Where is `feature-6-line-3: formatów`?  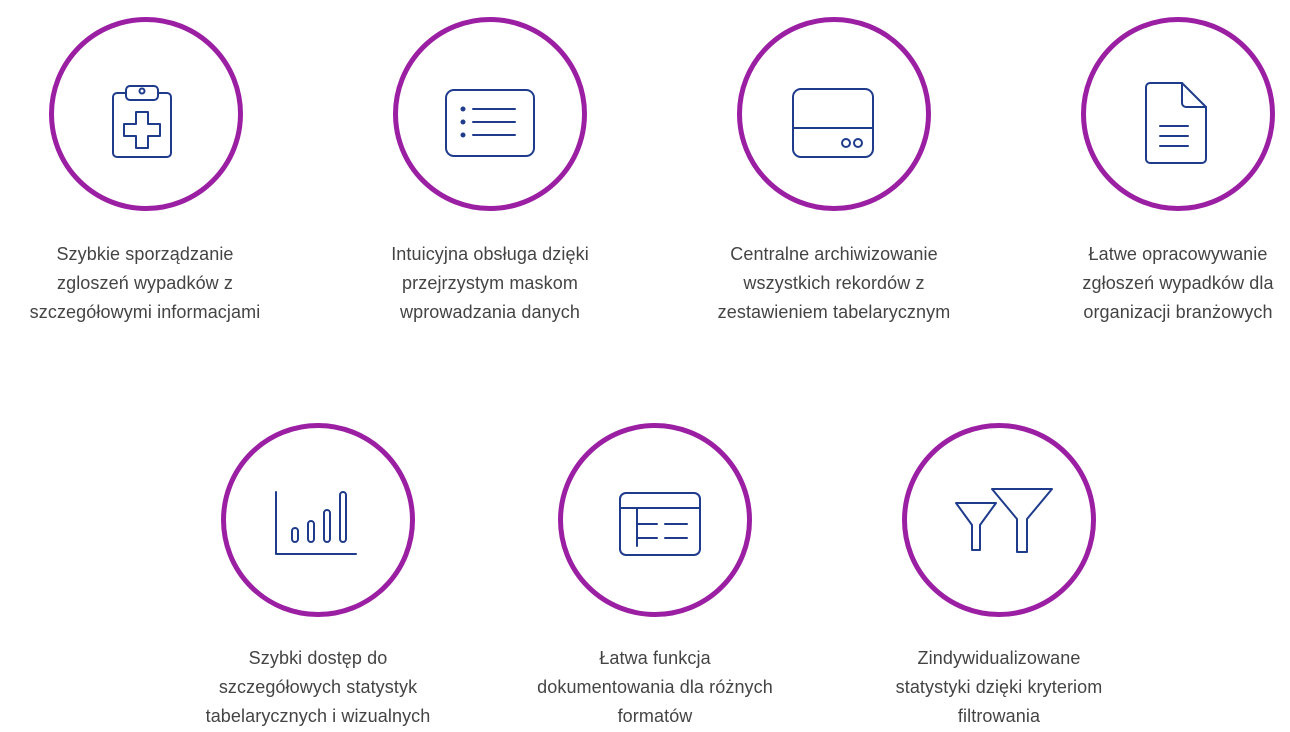
feature-6-line-3: formatów is located at coordinates (655, 716).